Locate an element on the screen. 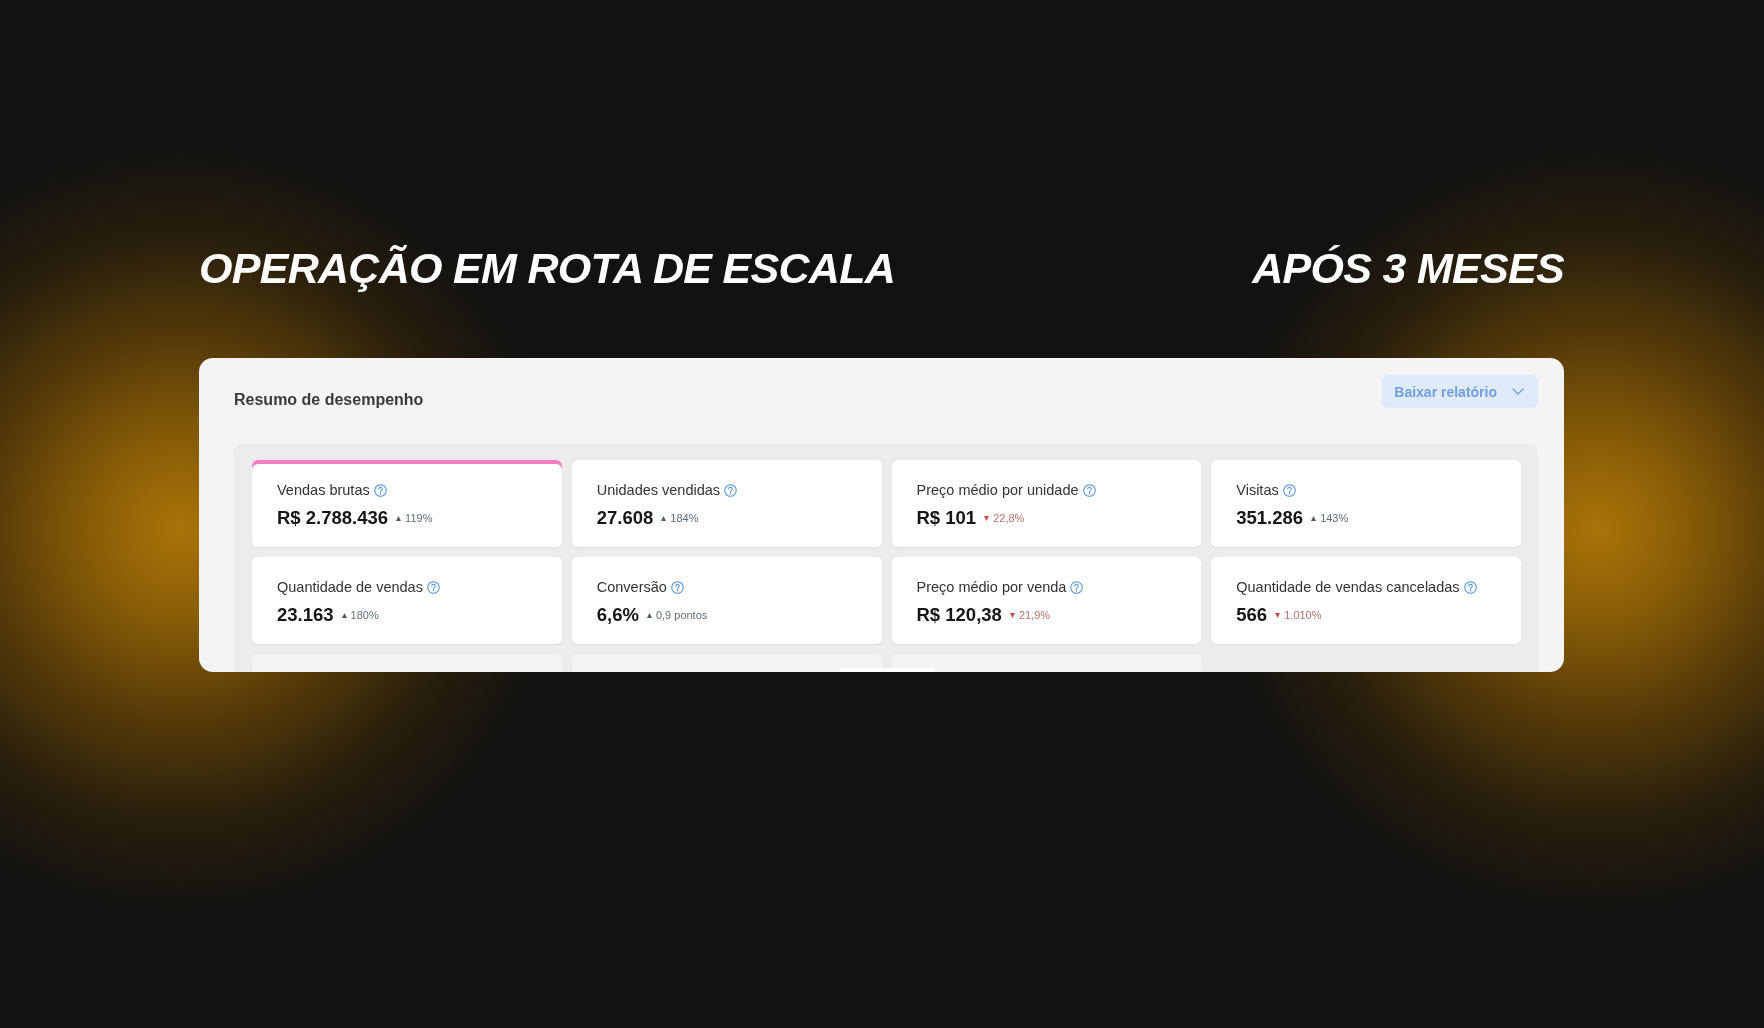 Image resolution: width=1764 pixels, height=1028 pixels. metric-value: 23.163 is located at coordinates (305, 615).